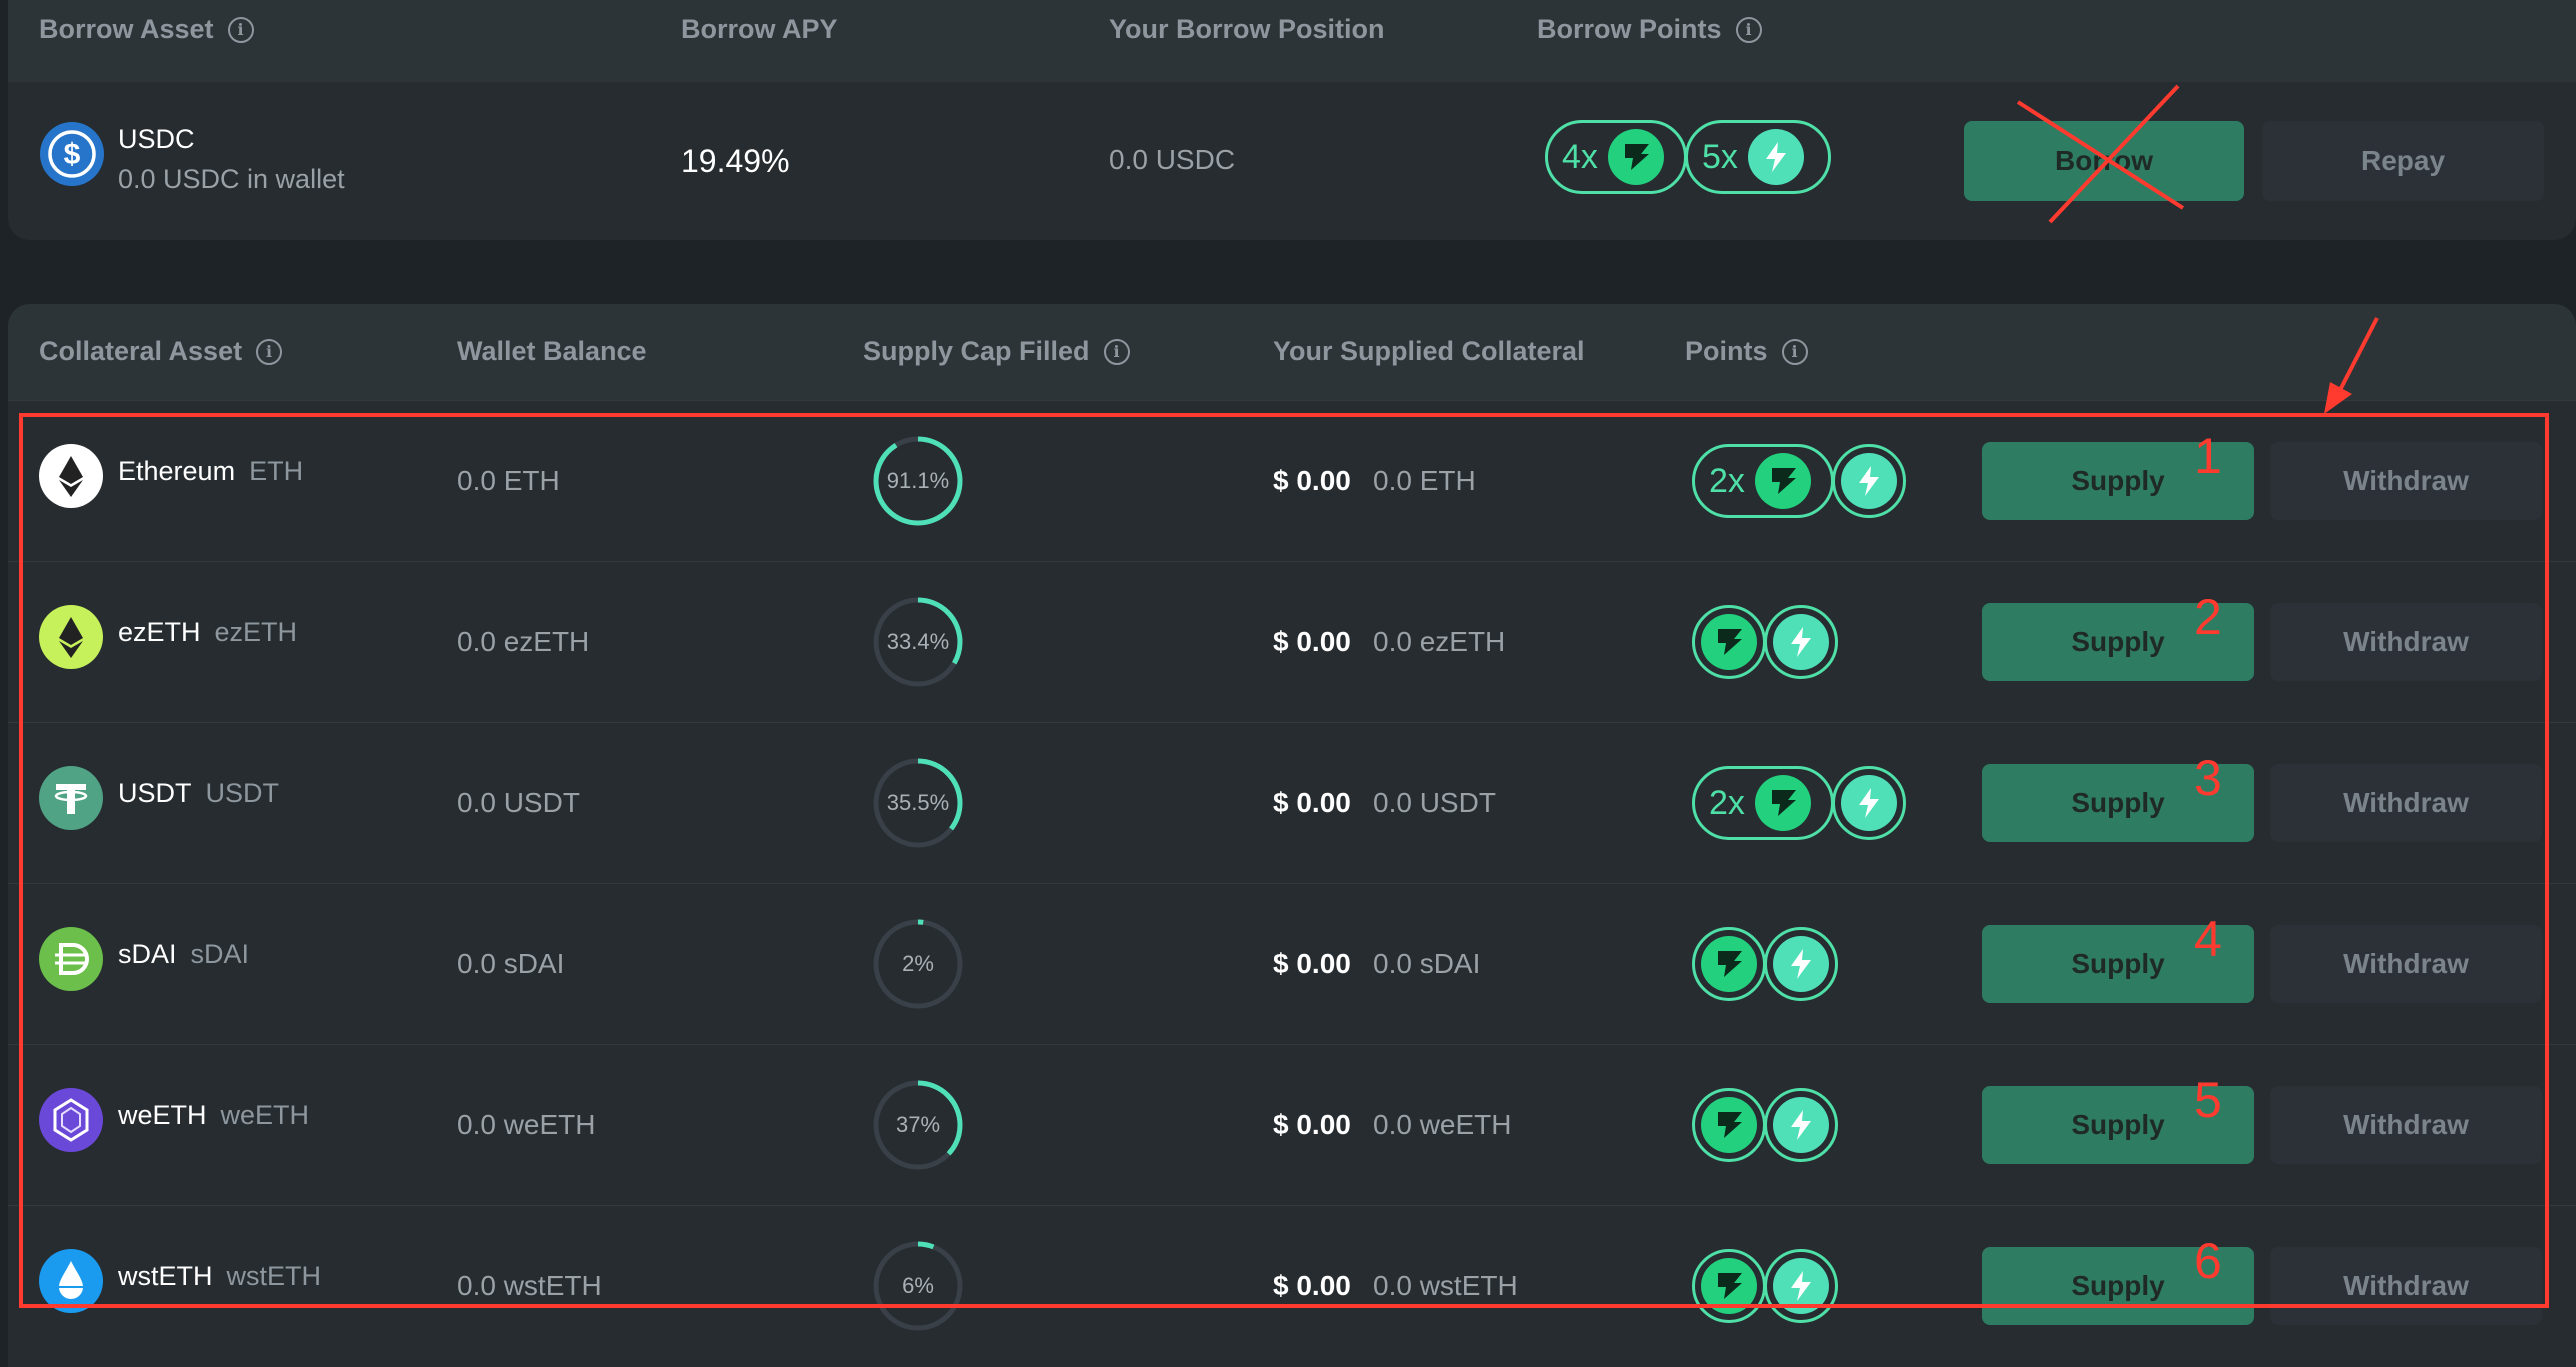 The width and height of the screenshot is (2576, 1367). What do you see at coordinates (2403, 161) in the screenshot?
I see `repay-button: Repay` at bounding box center [2403, 161].